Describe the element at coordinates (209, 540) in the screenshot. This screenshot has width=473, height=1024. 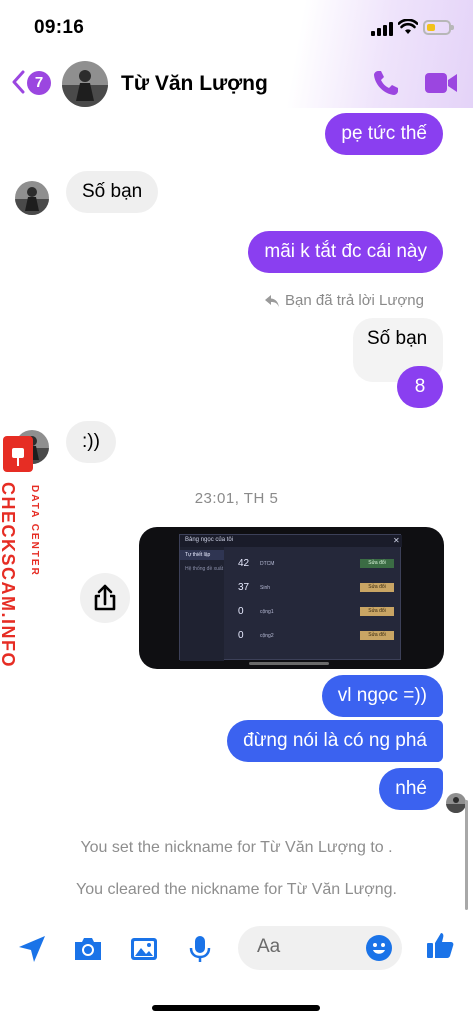
I see `screenshot-title: Bảng ngọc của tôi` at that location.